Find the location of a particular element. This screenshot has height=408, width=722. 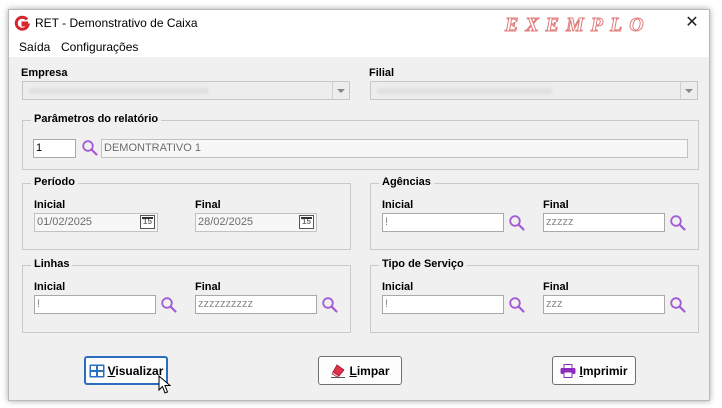

periodo-inicial-value: 01/02/2025 is located at coordinates (65, 222).